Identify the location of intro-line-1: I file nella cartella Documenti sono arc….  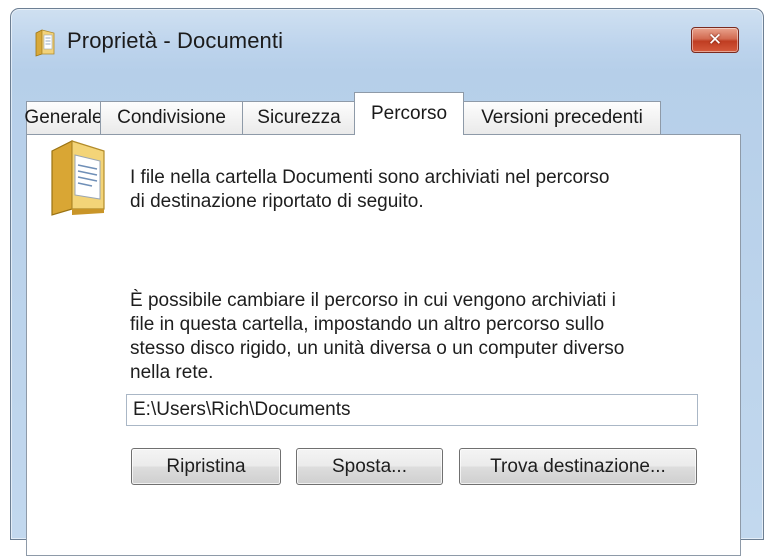
(370, 177).